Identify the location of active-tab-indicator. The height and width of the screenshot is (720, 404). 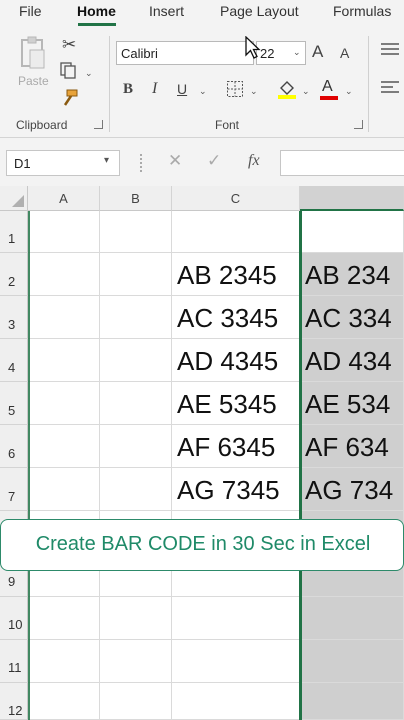
(97, 24).